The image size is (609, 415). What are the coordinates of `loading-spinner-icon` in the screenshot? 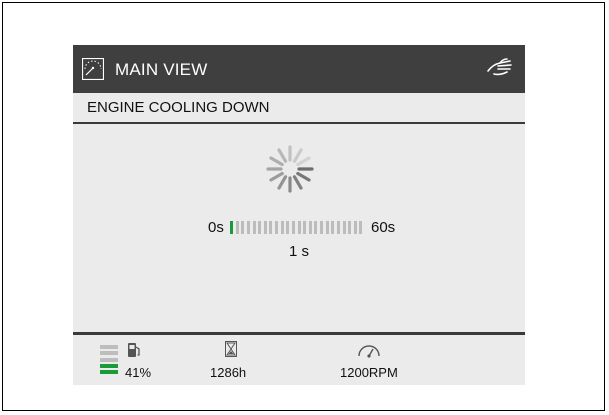 It's located at (290, 169).